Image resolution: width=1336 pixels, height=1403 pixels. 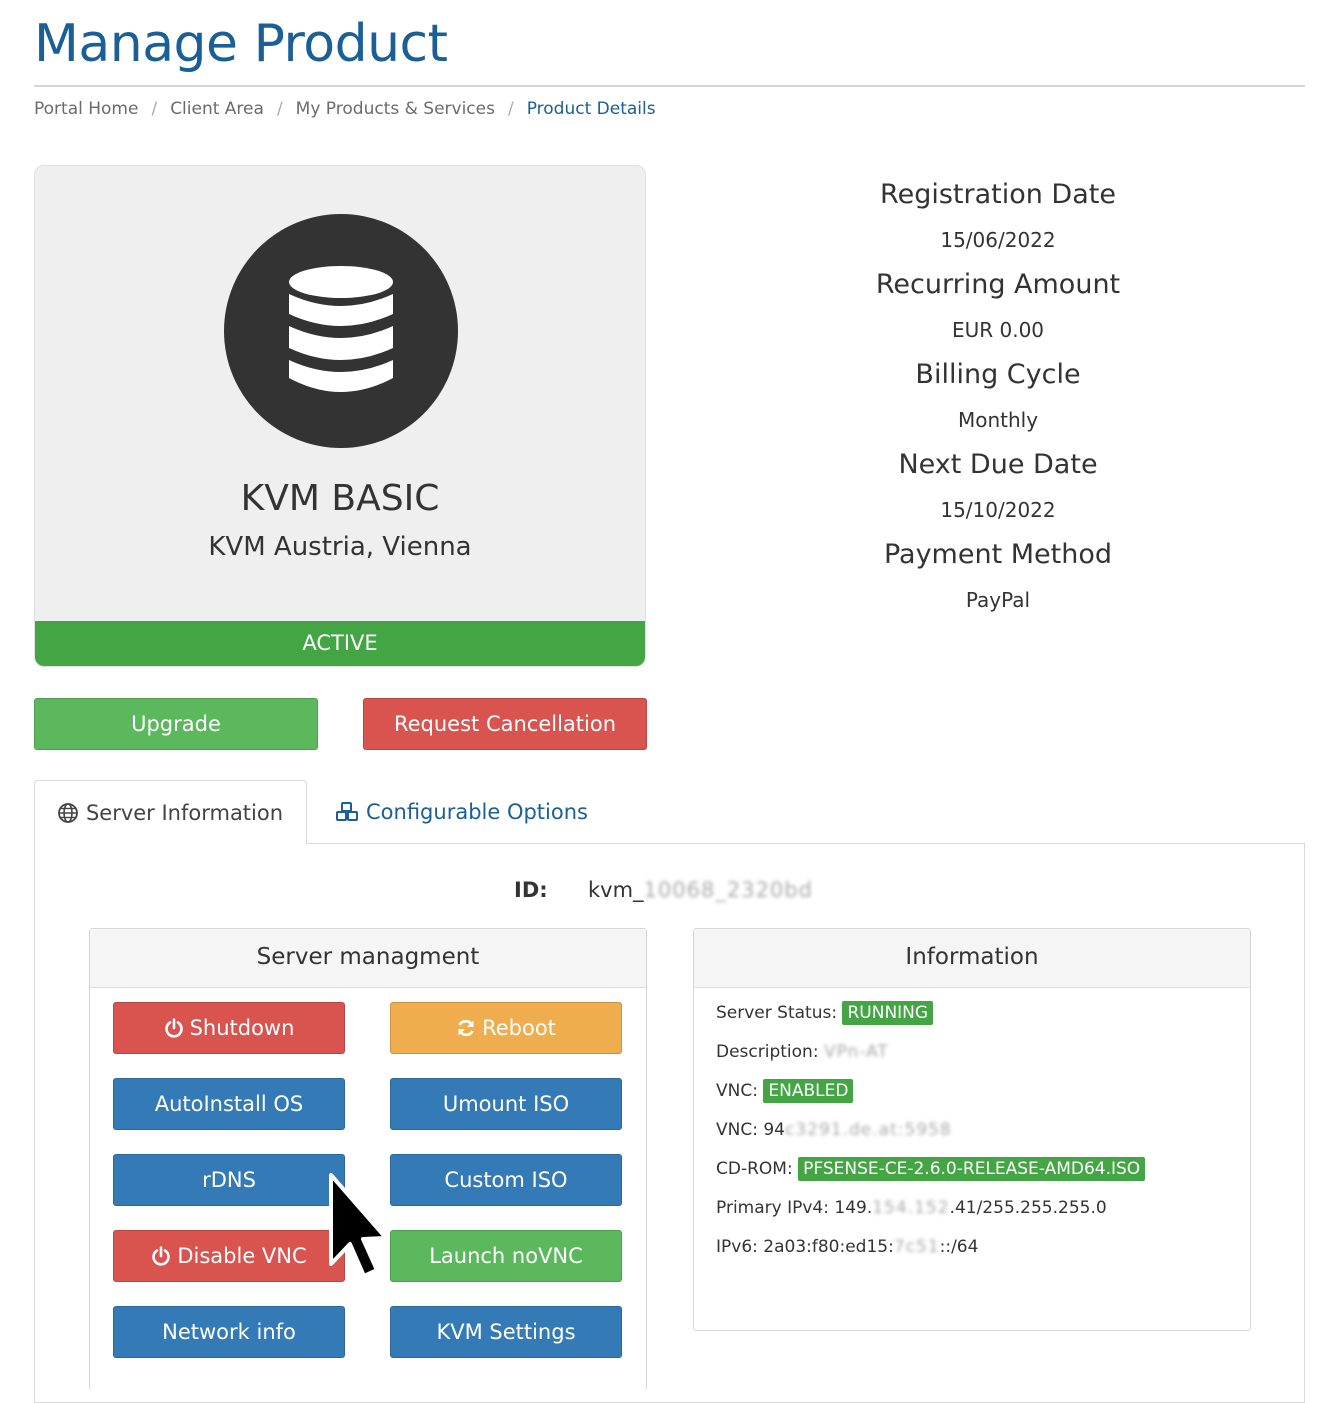 I want to click on disable-vnc-button: Disable VNC, so click(x=229, y=1256).